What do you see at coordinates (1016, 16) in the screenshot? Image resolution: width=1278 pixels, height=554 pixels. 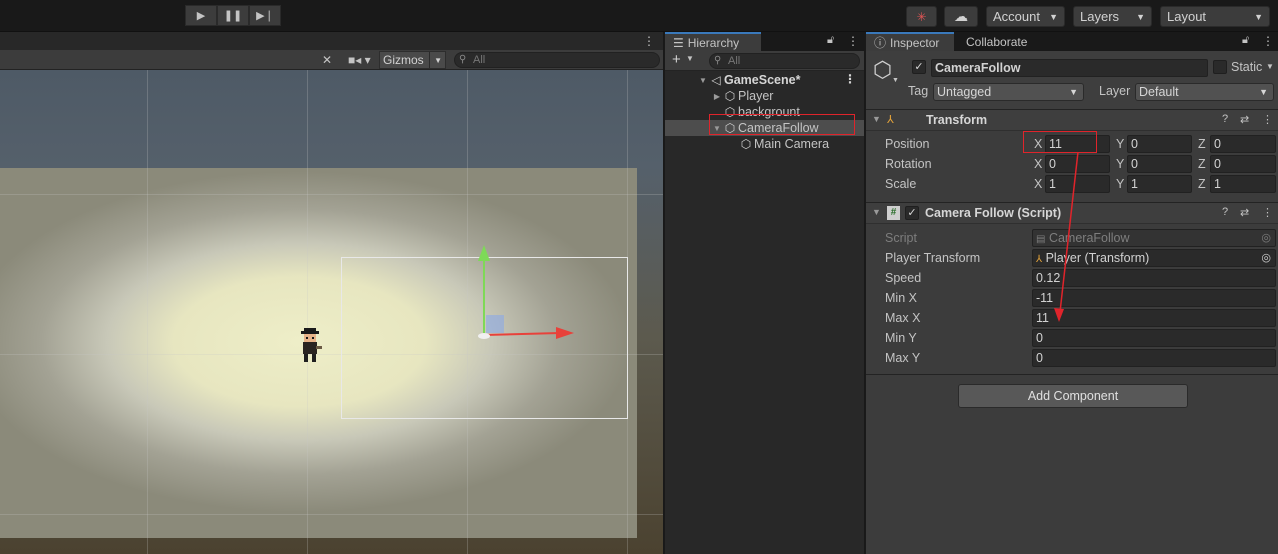 I see `account-label: Account` at bounding box center [1016, 16].